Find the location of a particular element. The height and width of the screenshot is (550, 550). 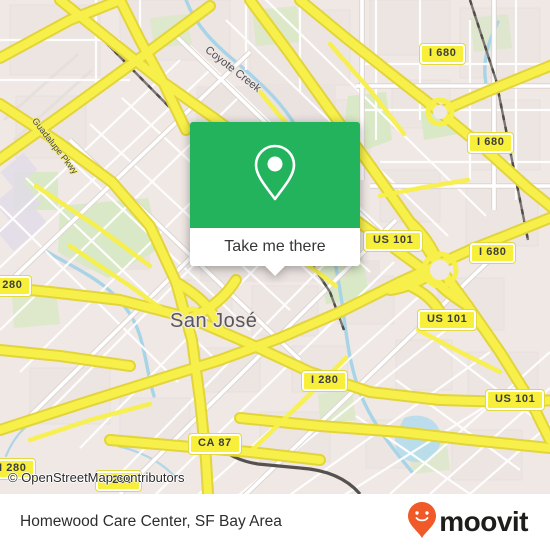

footer-bar: Homewood Care Center, SF Bay Area moovit is located at coordinates (275, 522).